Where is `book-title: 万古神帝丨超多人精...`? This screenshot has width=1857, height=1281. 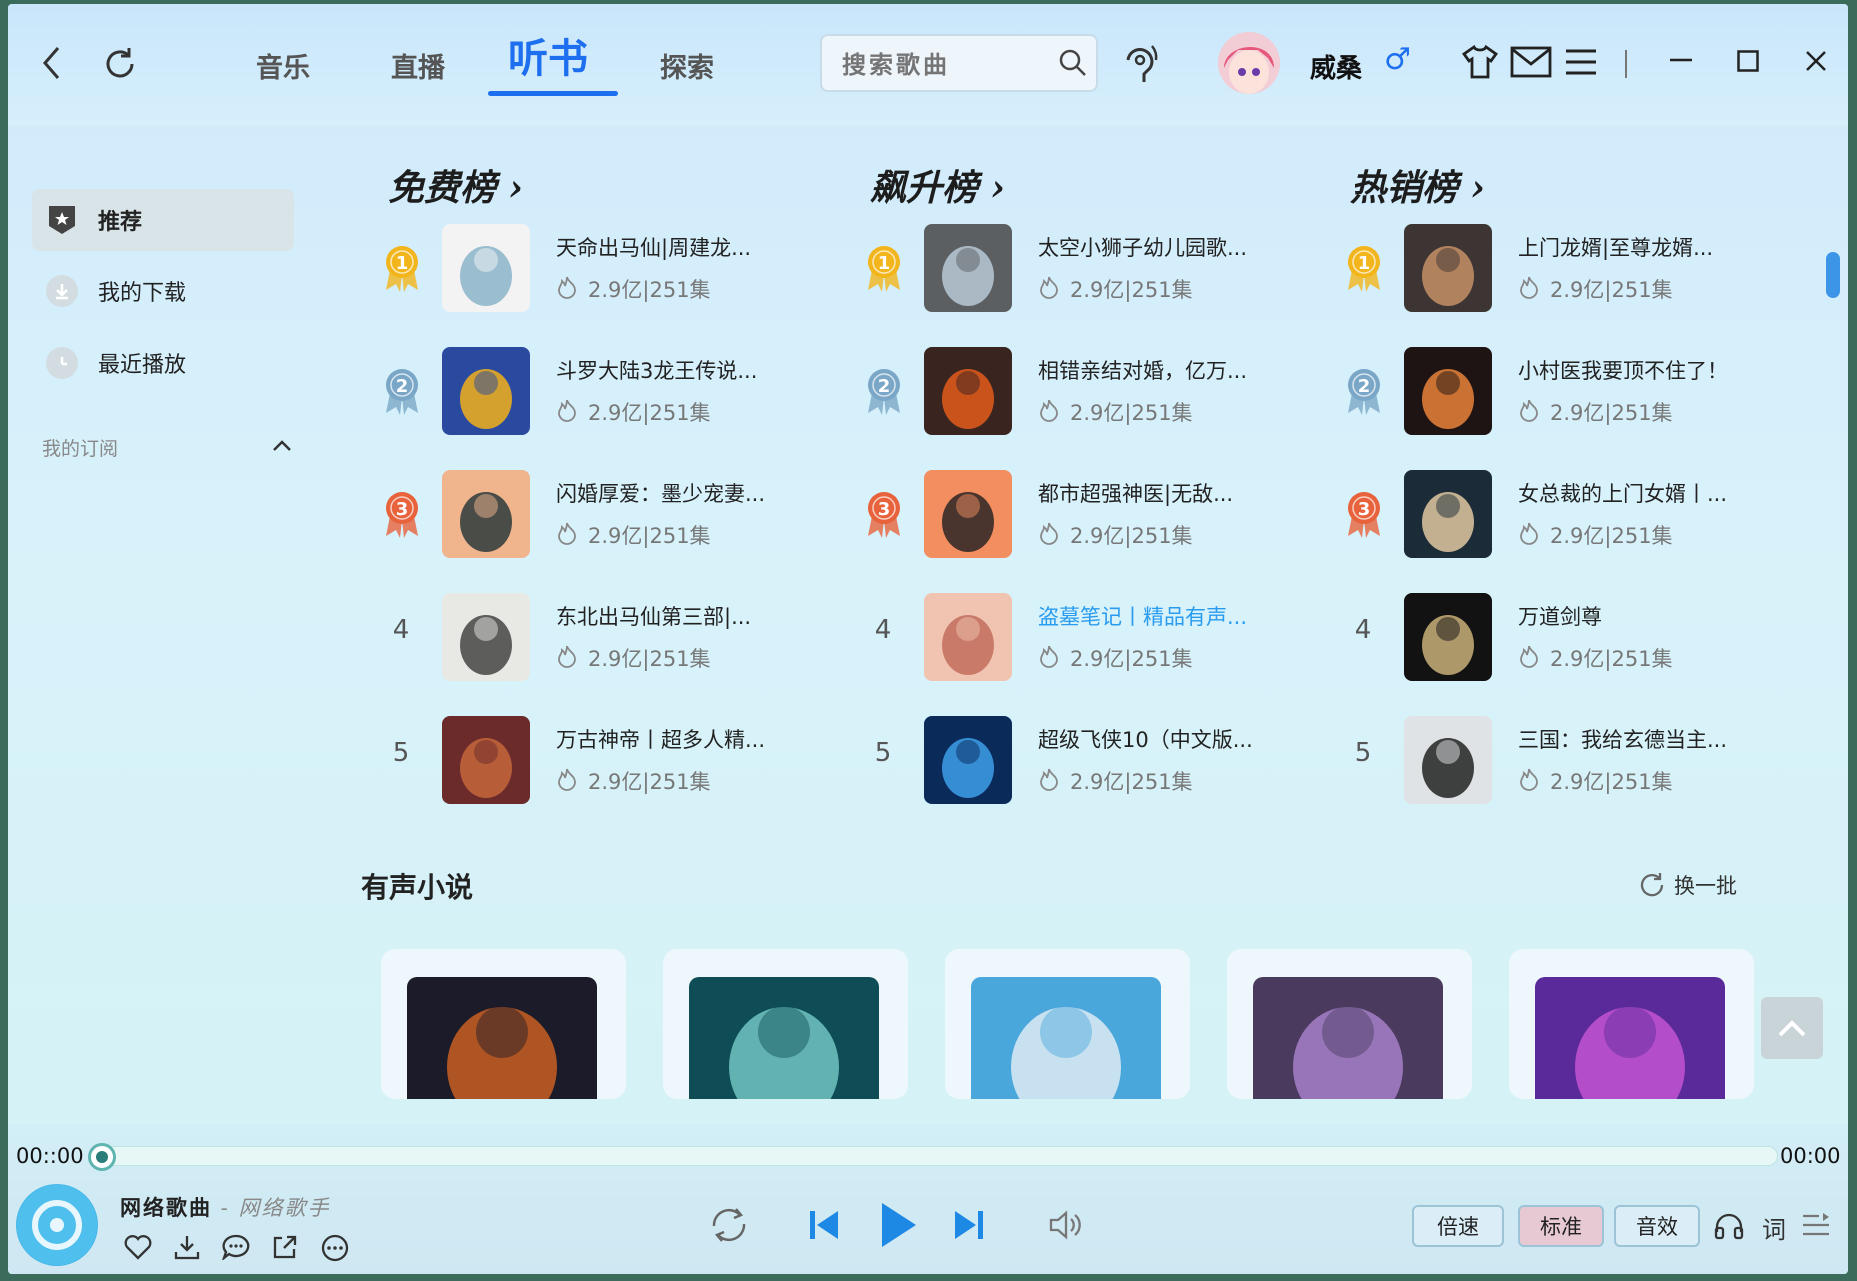 book-title: 万古神帝丨超多人精... is located at coordinates (660, 739).